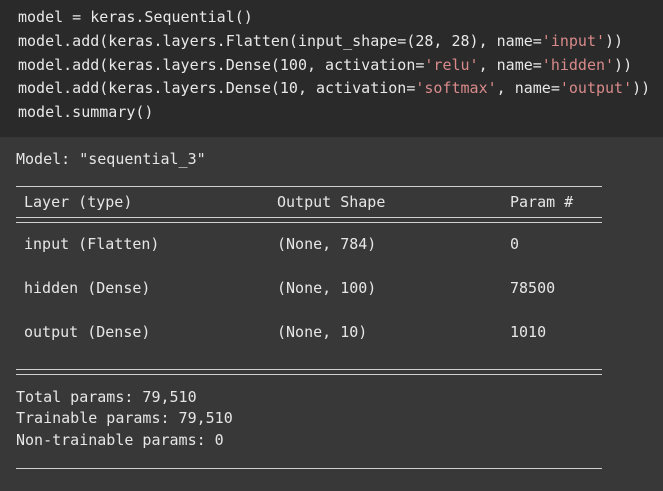 Image resolution: width=663 pixels, height=491 pixels. I want to click on row-layer: hidden (Dense), so click(87, 288).